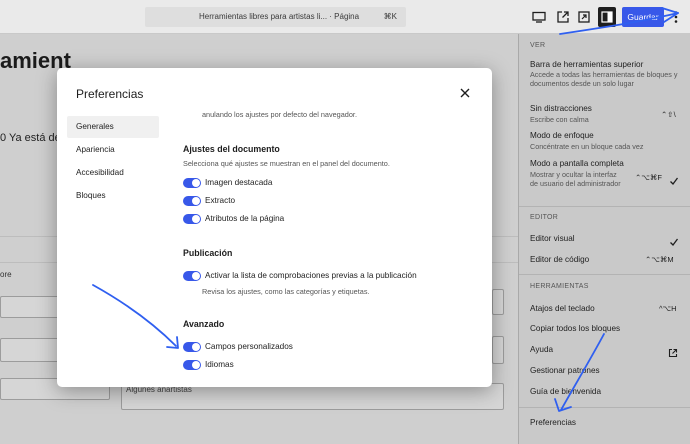 This screenshot has width=690, height=444. What do you see at coordinates (559, 259) in the screenshot?
I see `menu-item-code-editor: Editor de código` at bounding box center [559, 259].